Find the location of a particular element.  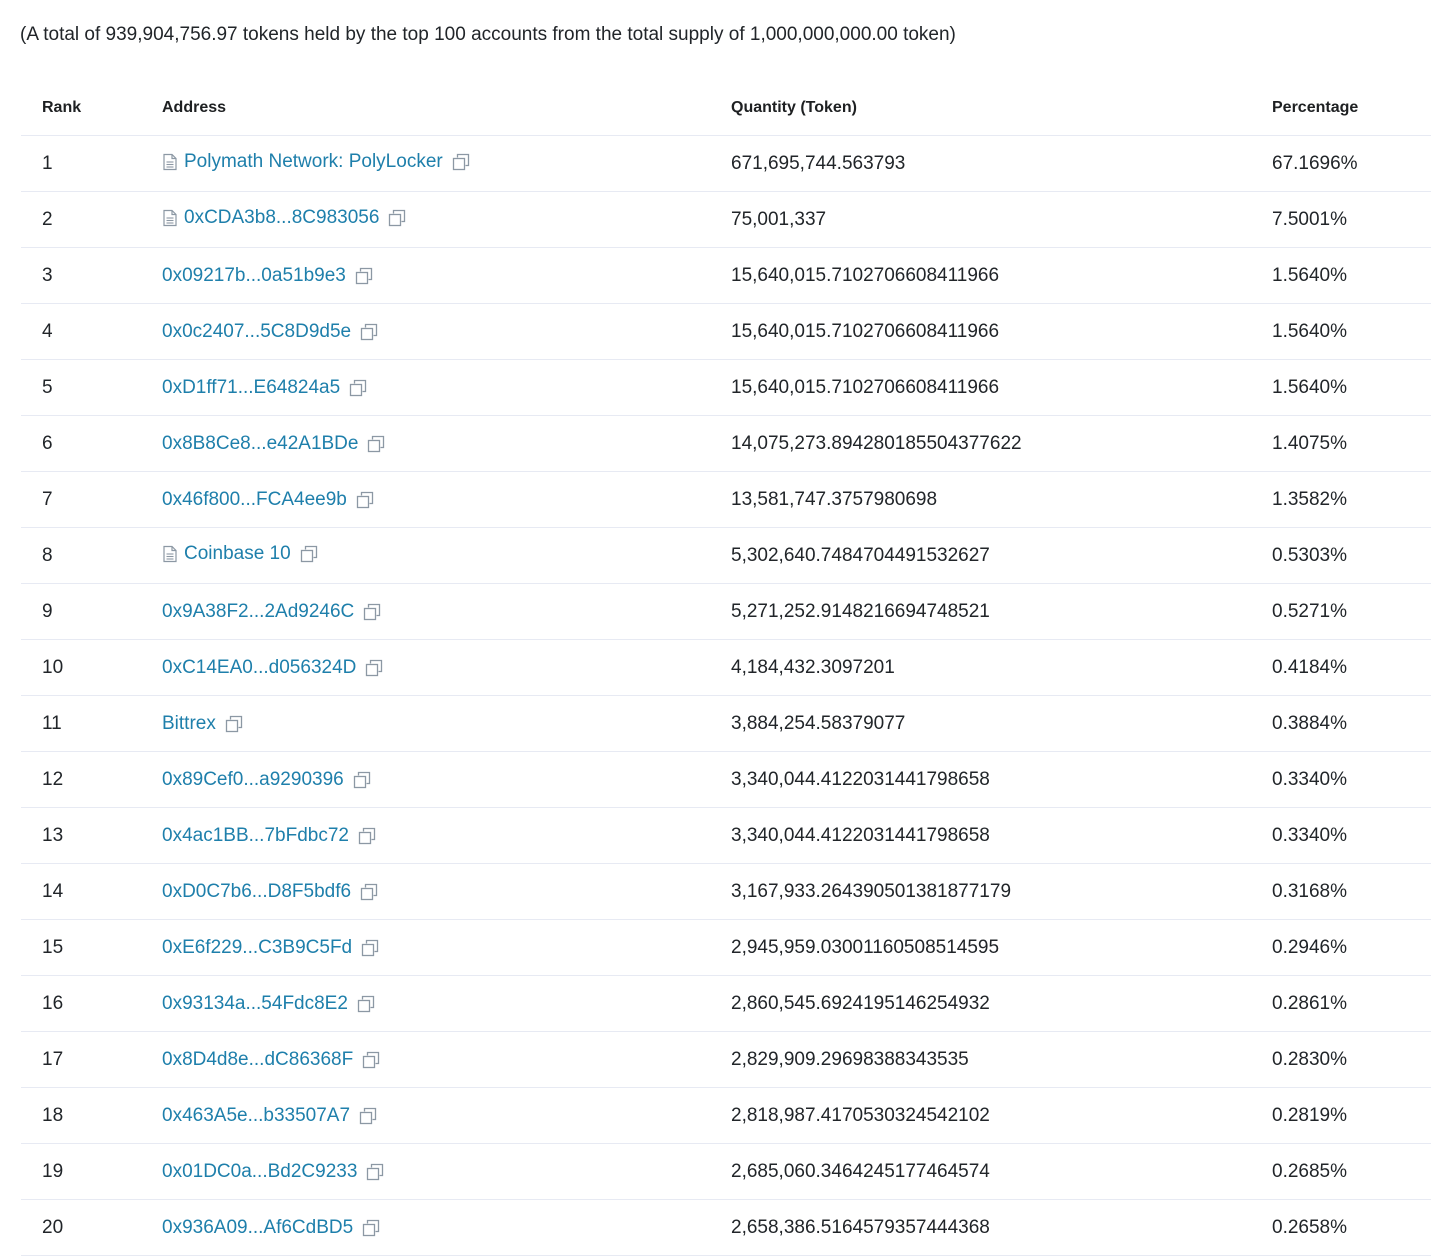

quantity-cell: 3,167,933.264390501381877179 is located at coordinates (1001, 891).